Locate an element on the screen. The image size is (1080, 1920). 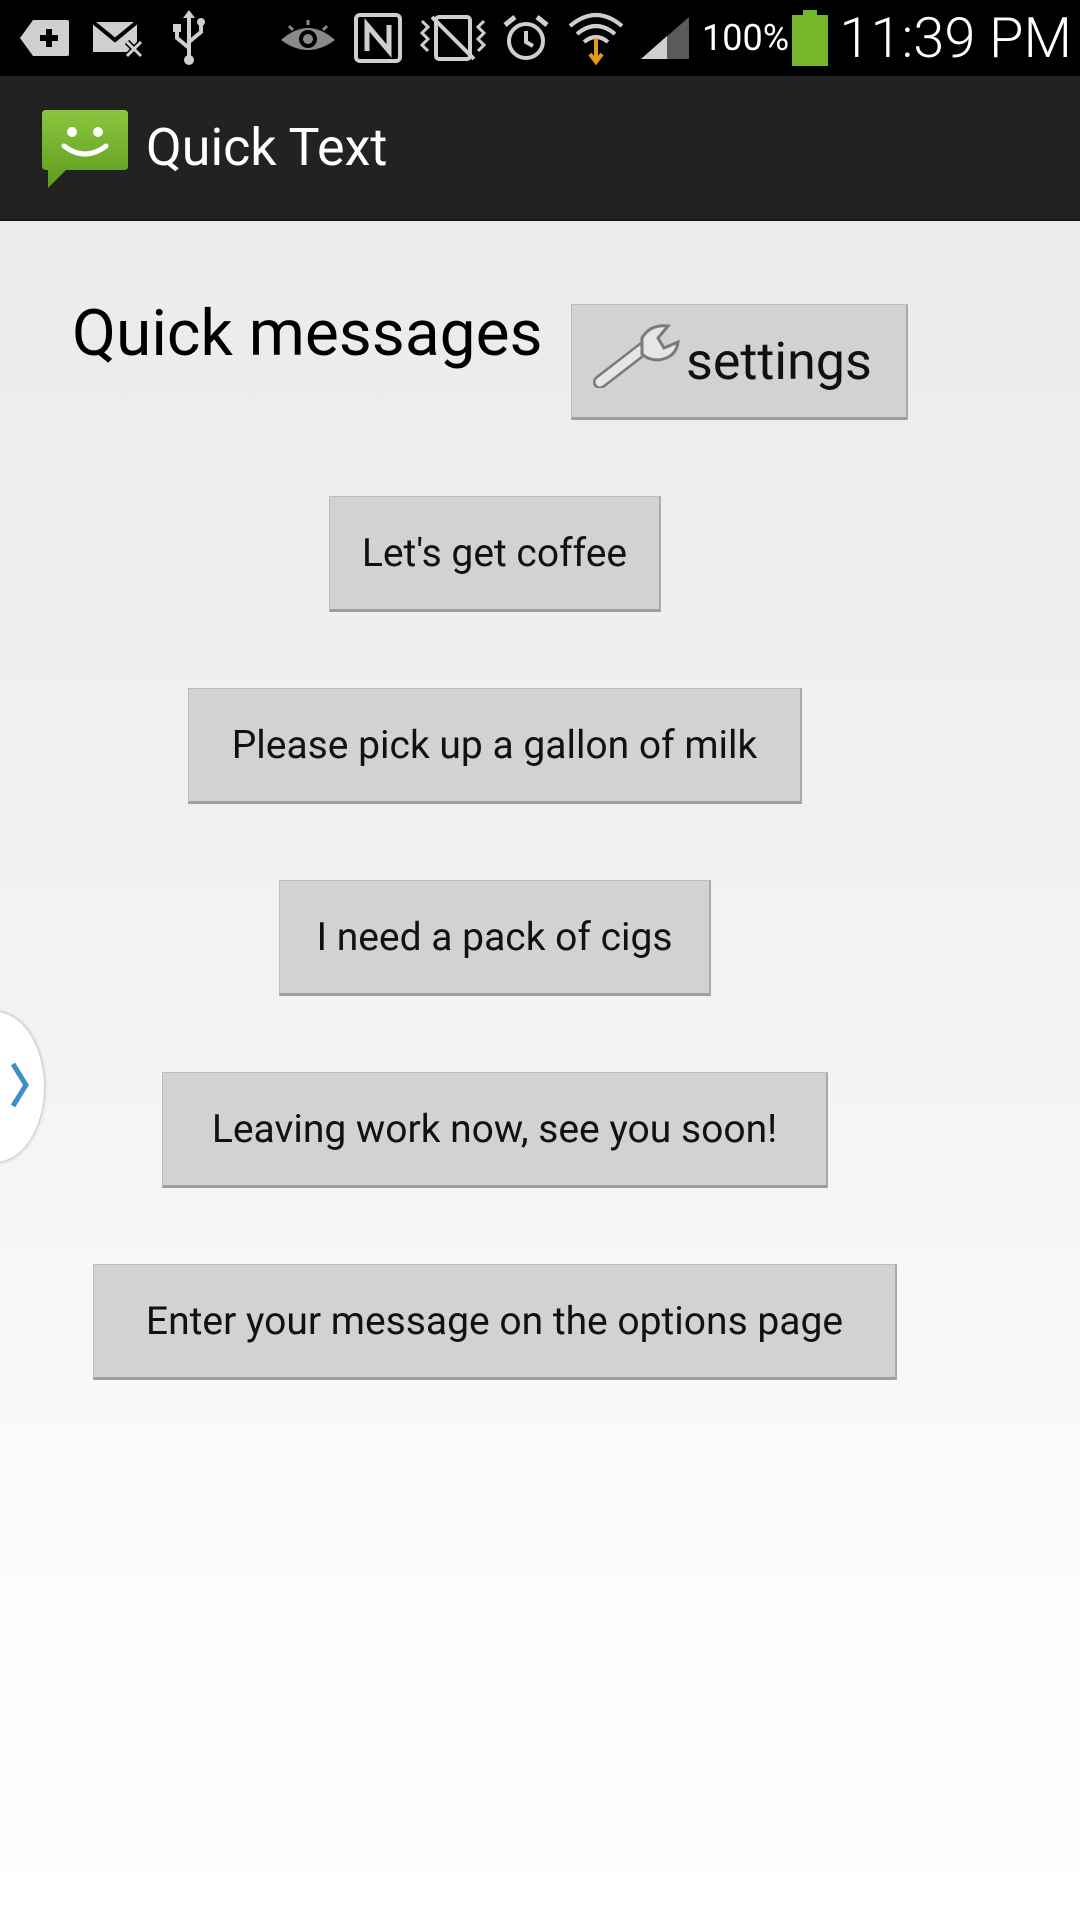
smiley-message-icon is located at coordinates (85, 151).